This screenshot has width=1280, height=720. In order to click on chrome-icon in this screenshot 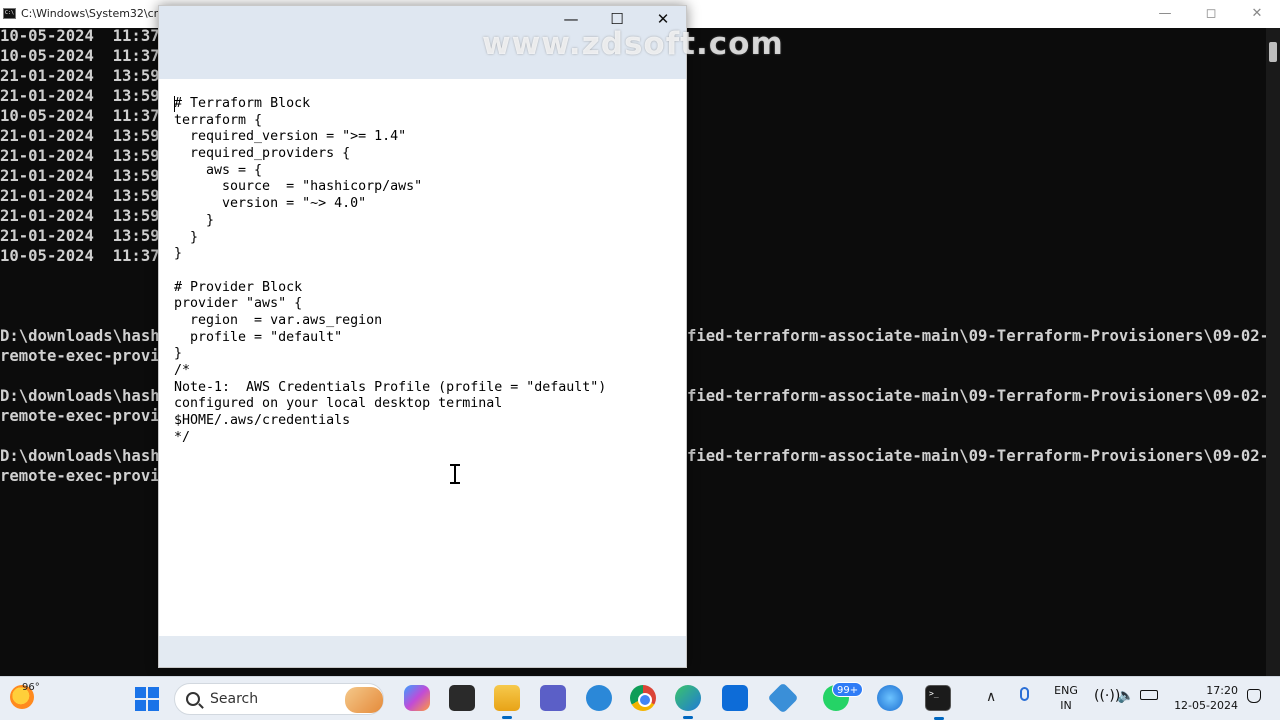, I will do `click(643, 698)`.